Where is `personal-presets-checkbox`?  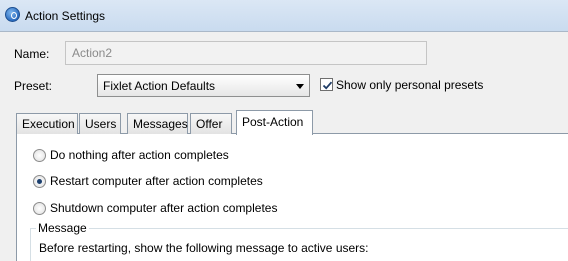
personal-presets-checkbox is located at coordinates (326, 84).